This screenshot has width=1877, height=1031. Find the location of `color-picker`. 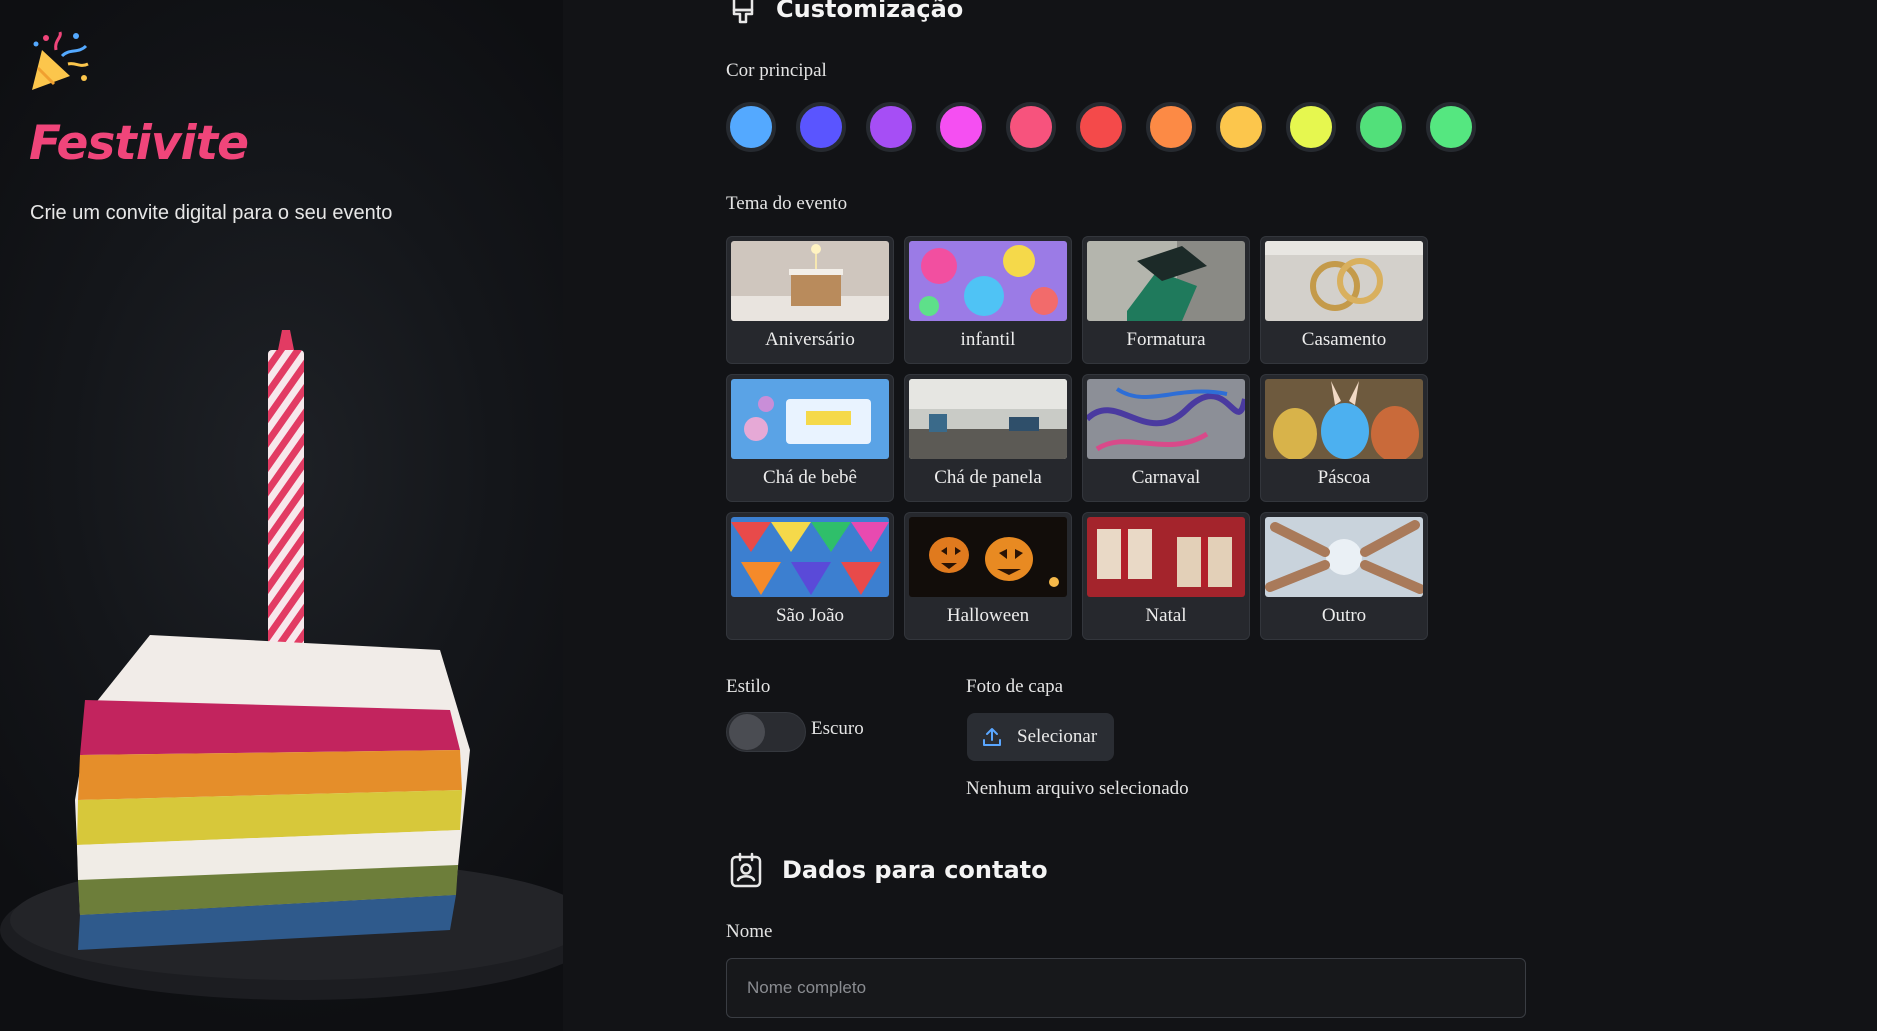

color-picker is located at coordinates (1101, 127).